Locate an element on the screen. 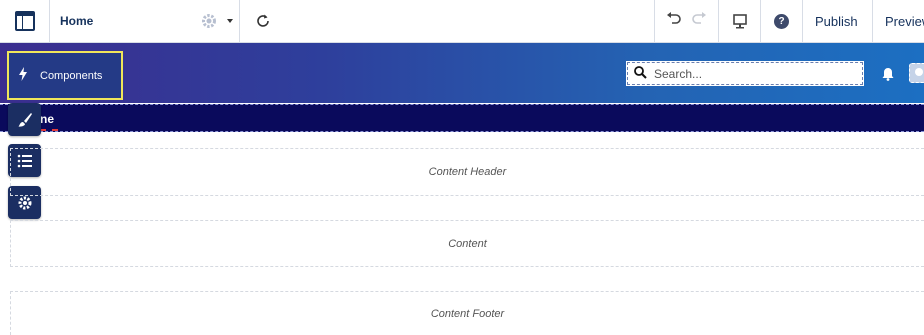 The image size is (924, 335). desktop-icon is located at coordinates (739, 21).